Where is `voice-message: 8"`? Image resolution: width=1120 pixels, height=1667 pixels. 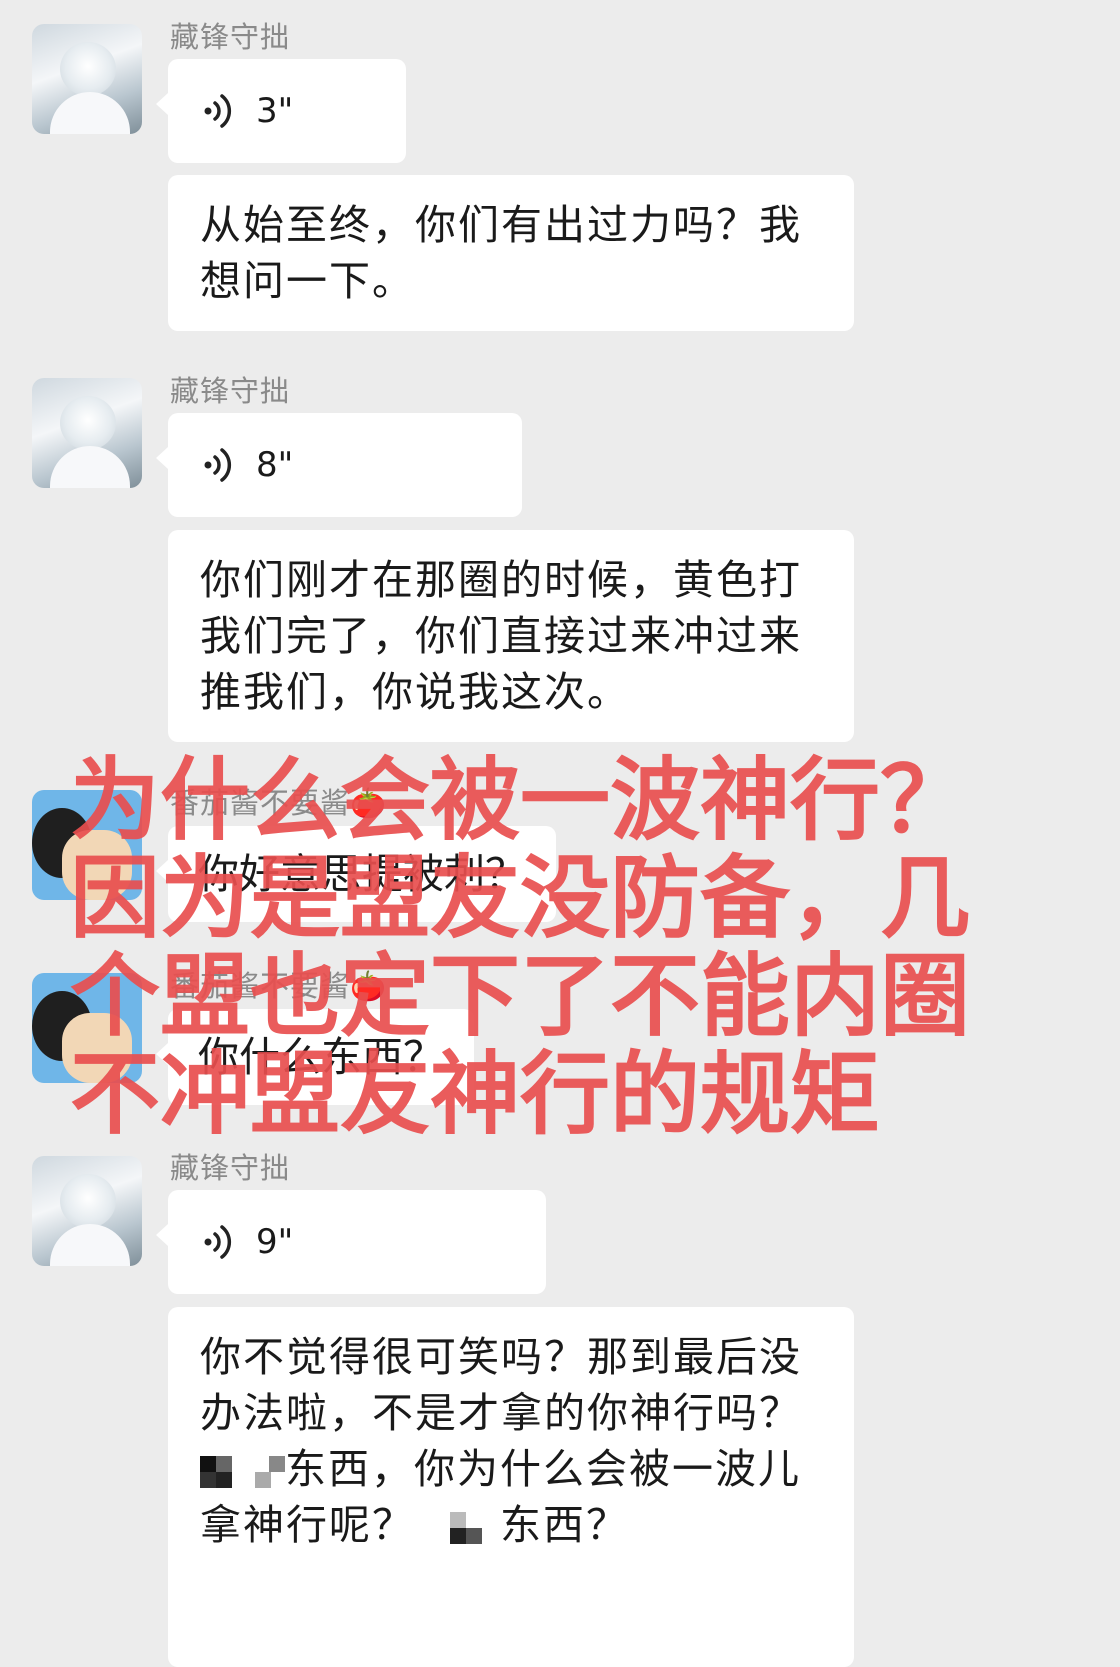
voice-message: 8" is located at coordinates (339, 465).